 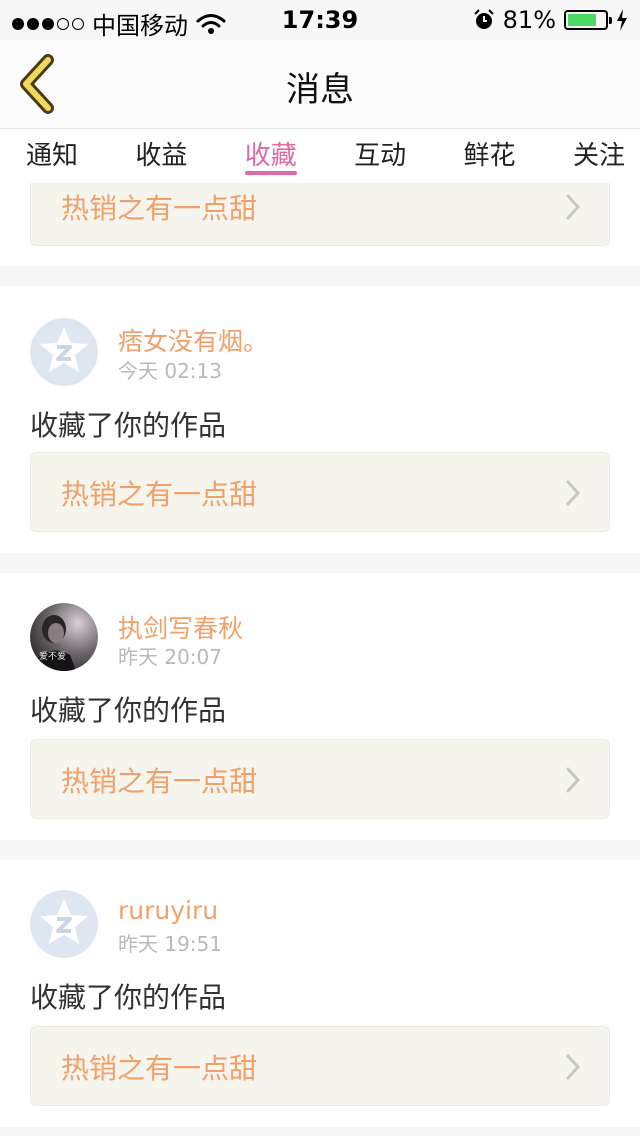 I want to click on status-bar: 中国移动 17:39 81%, so click(x=320, y=20).